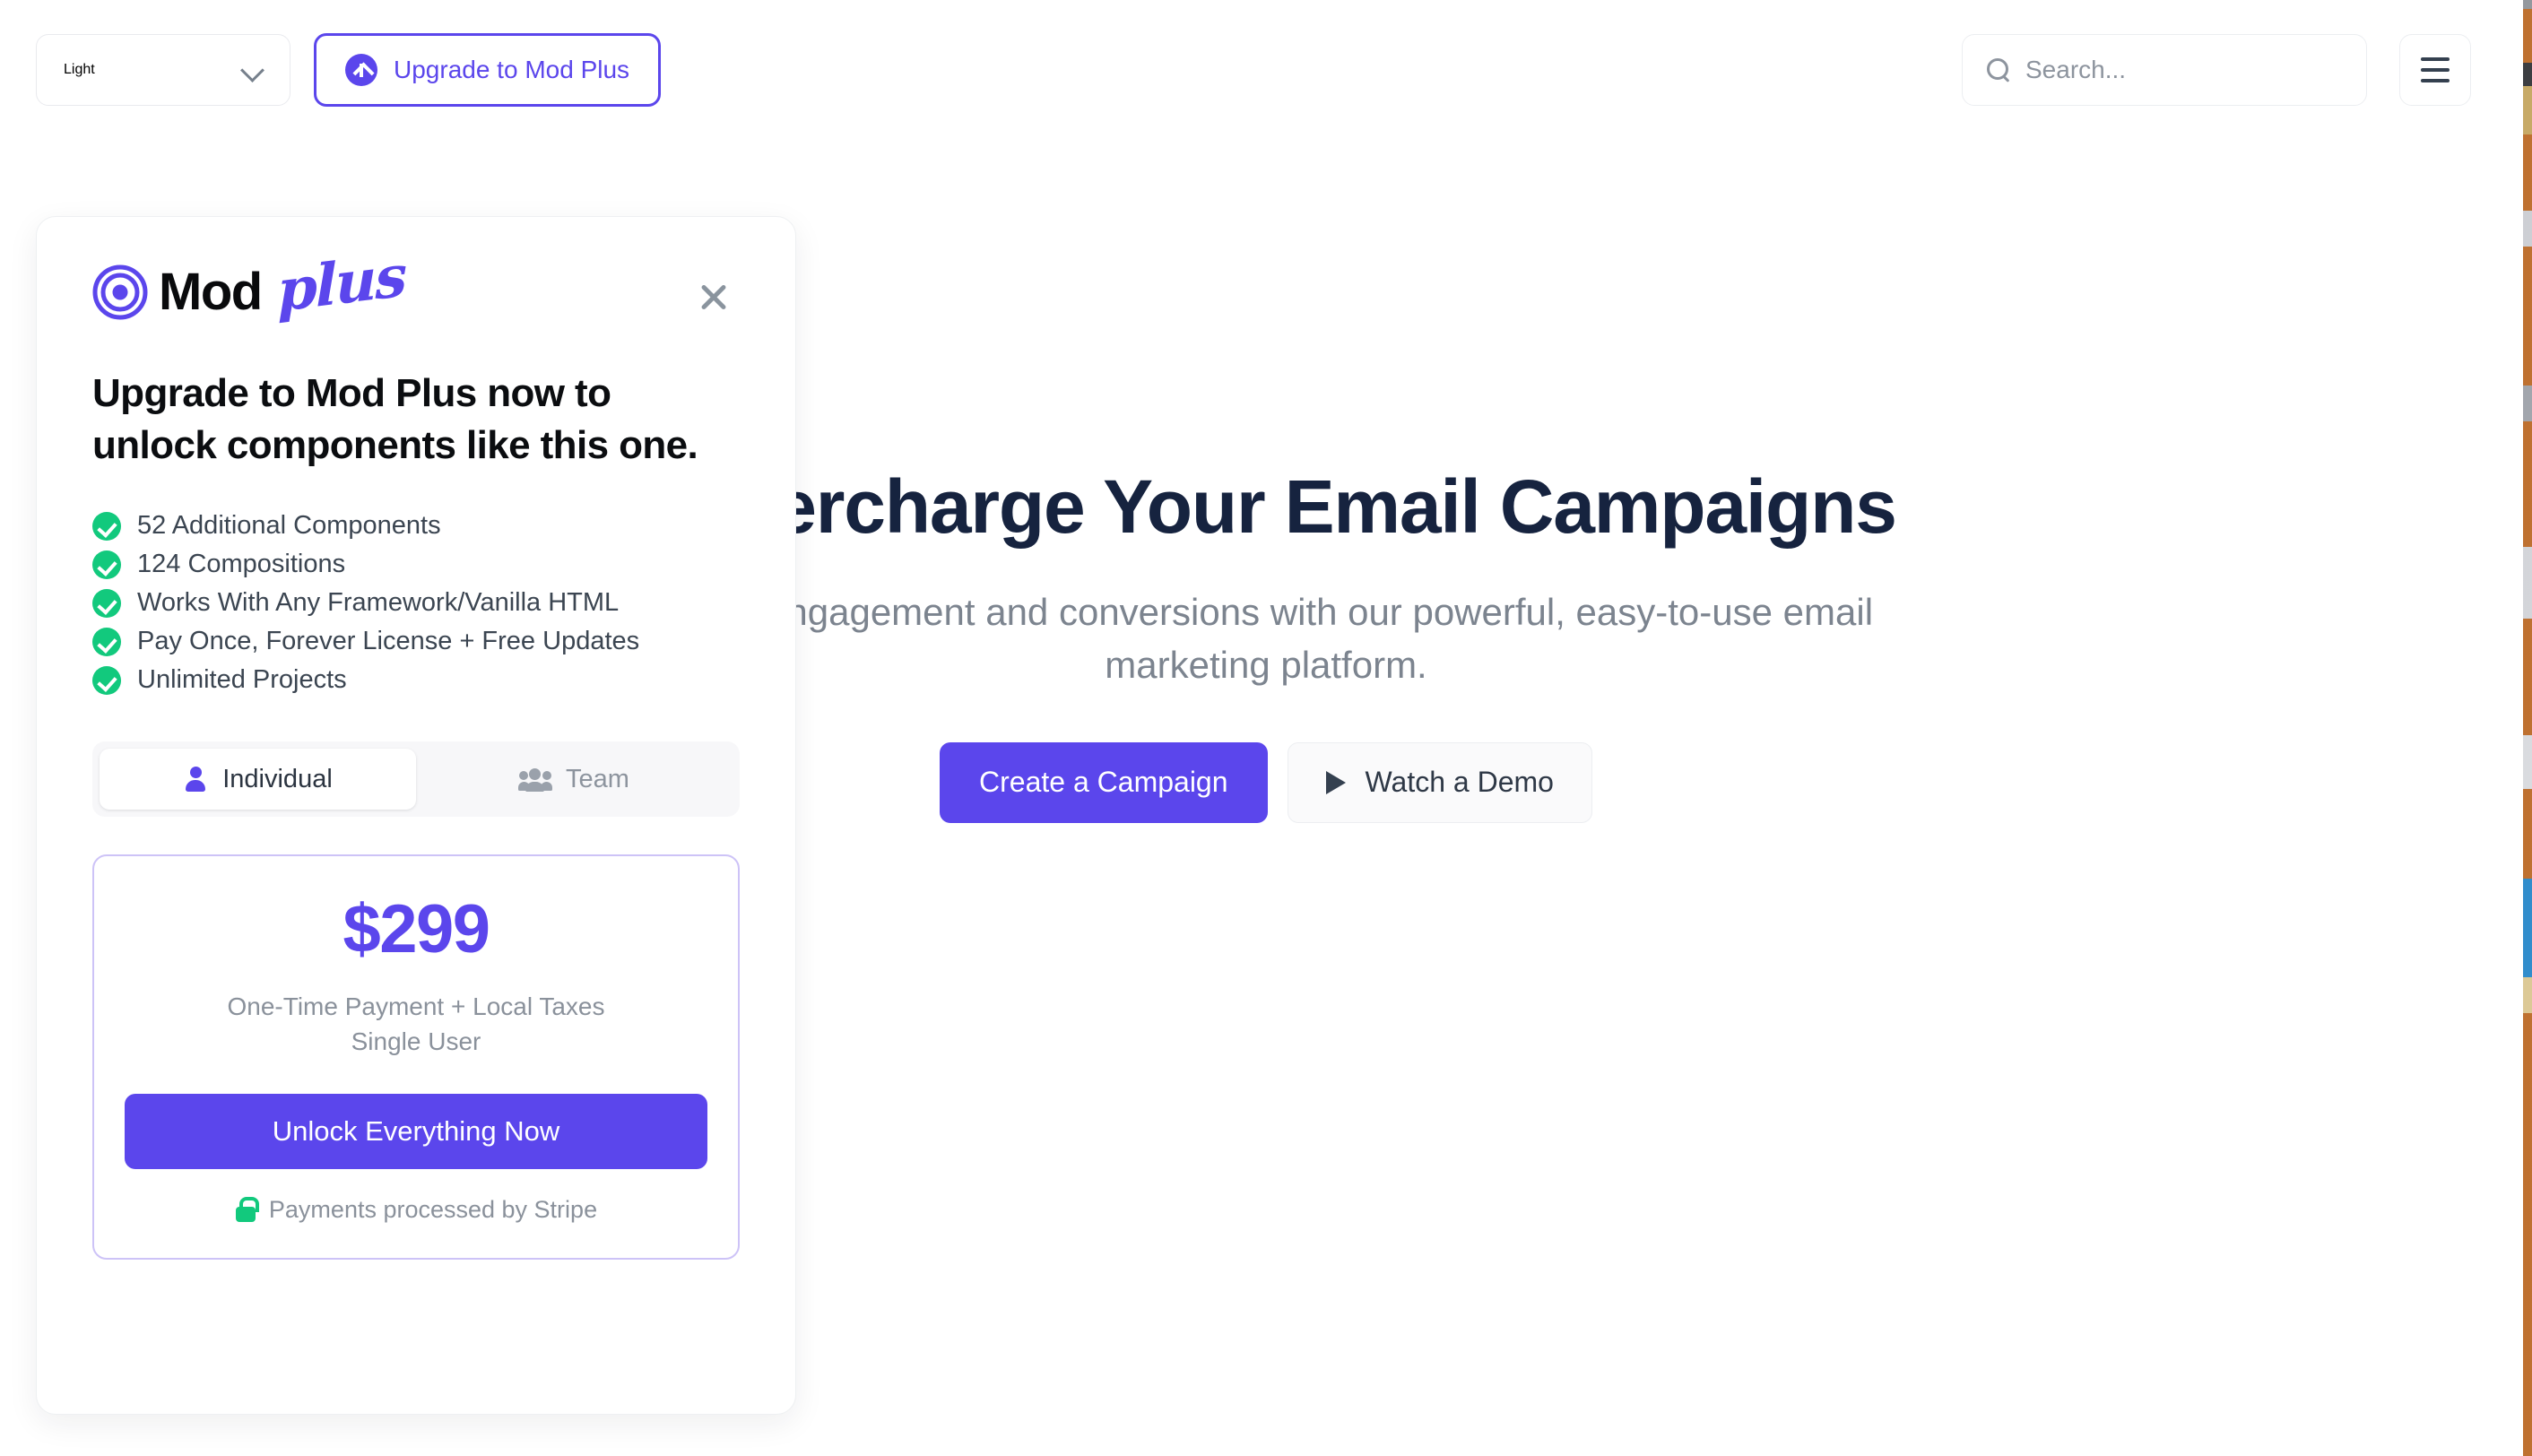 Image resolution: width=2532 pixels, height=1456 pixels. I want to click on plan-type-toggle: Individual Team, so click(416, 779).